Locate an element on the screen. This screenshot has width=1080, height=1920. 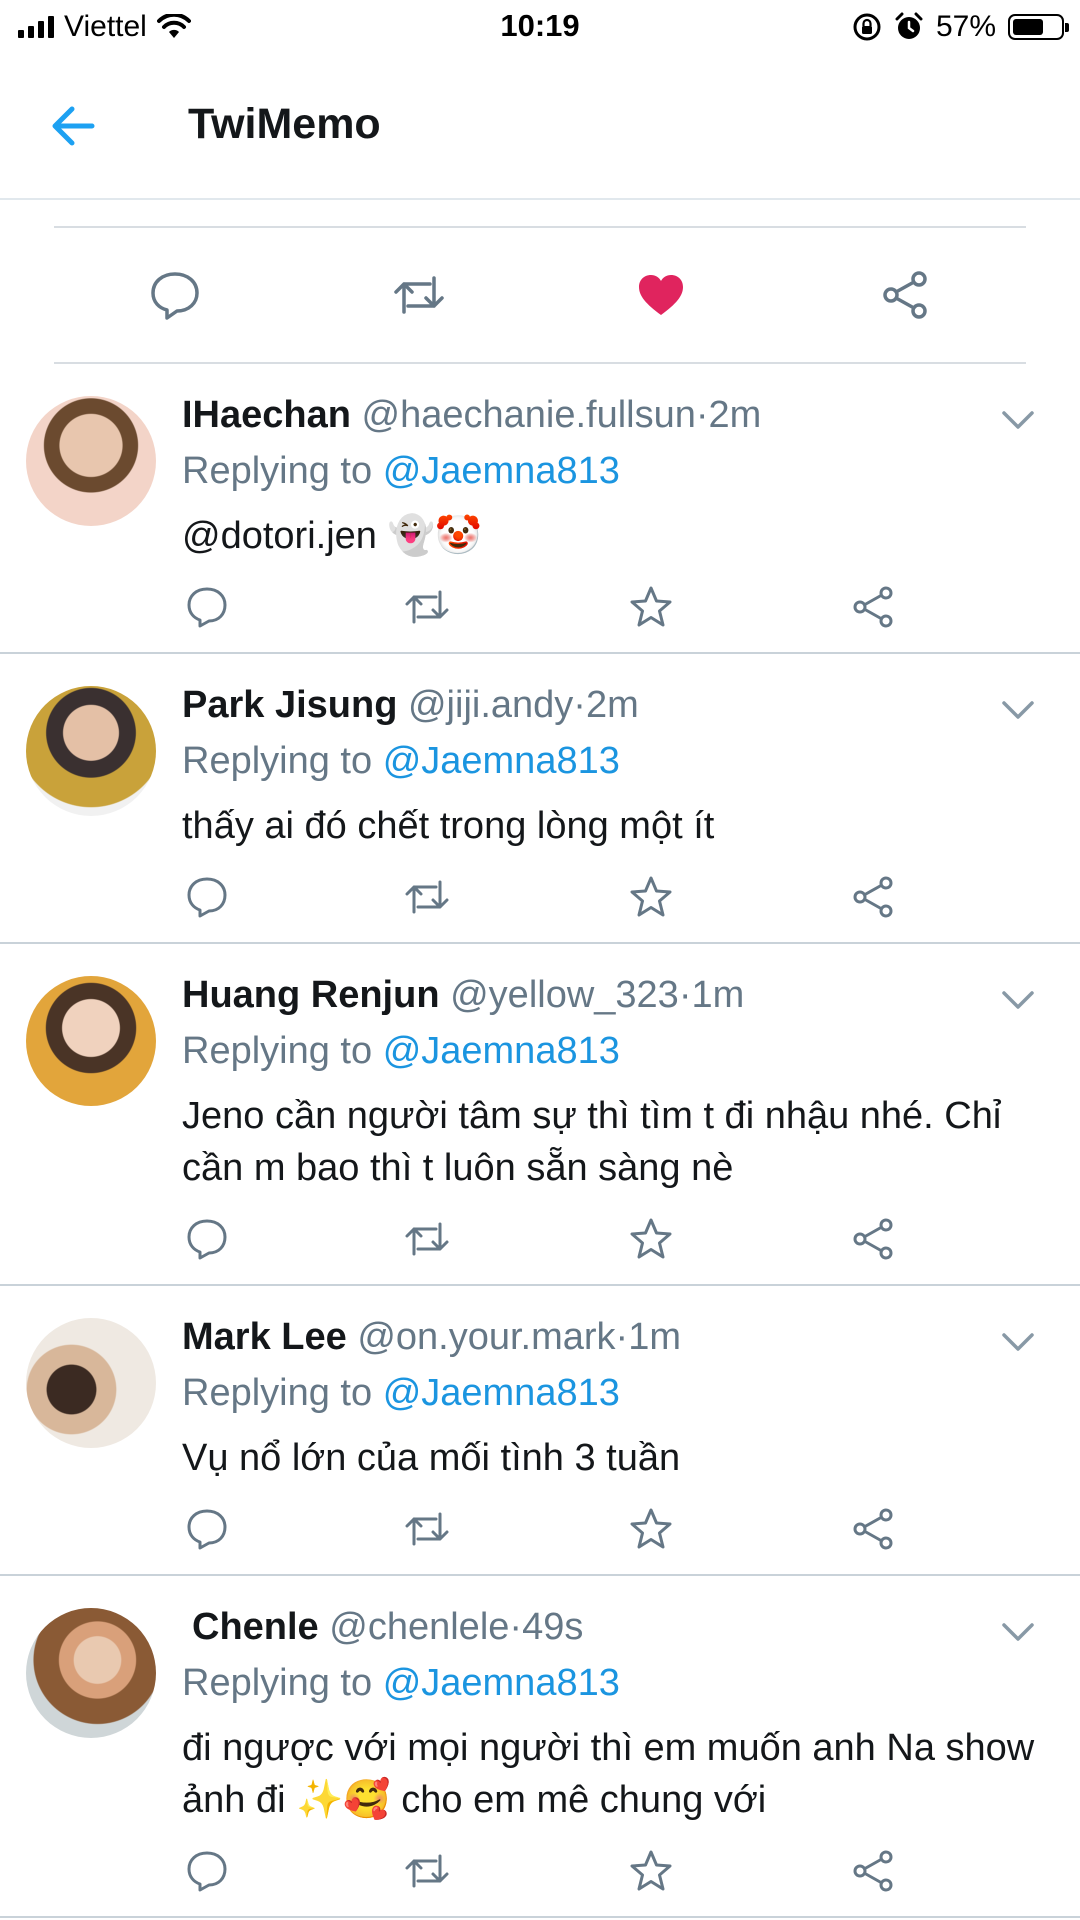
tweet-text: thấy ai đó chết trong lòng một ít is located at coordinates (448, 826).